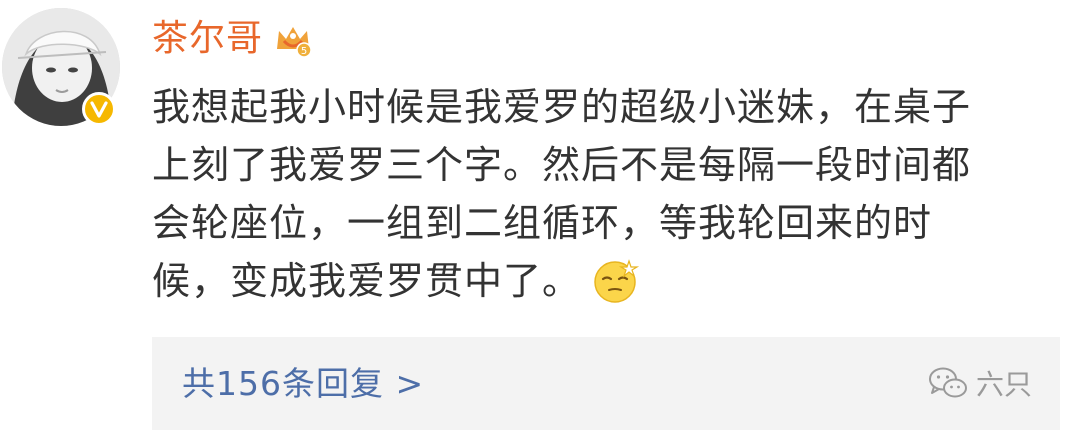 Image resolution: width=1080 pixels, height=430 pixels. Describe the element at coordinates (99, 109) in the screenshot. I see `verified-badge-icon` at that location.